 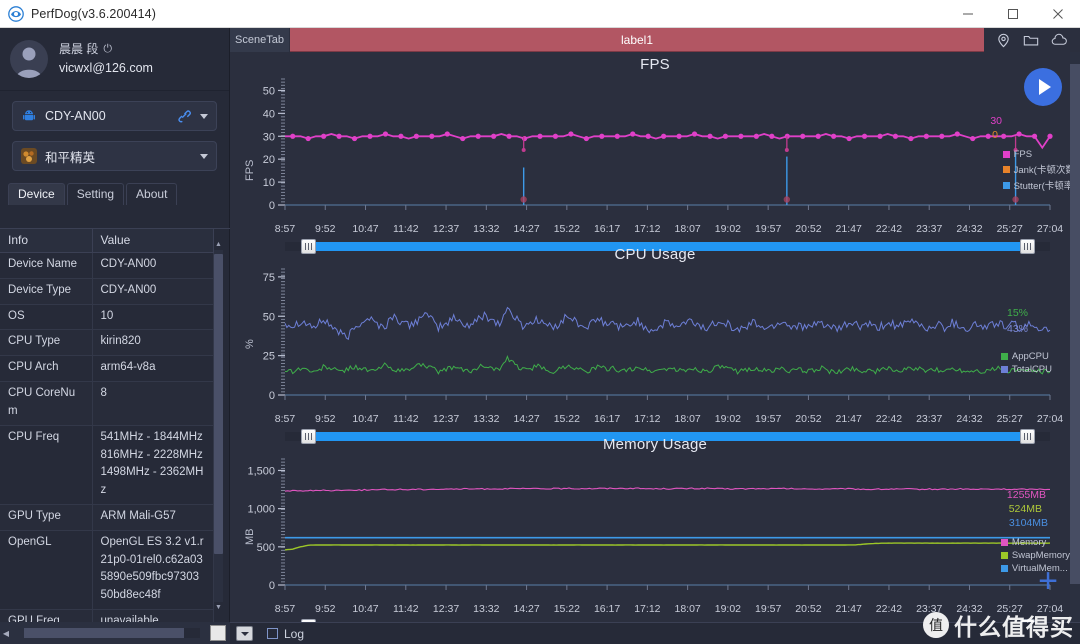 I want to click on app-selector: 和平精英, so click(x=114, y=156).